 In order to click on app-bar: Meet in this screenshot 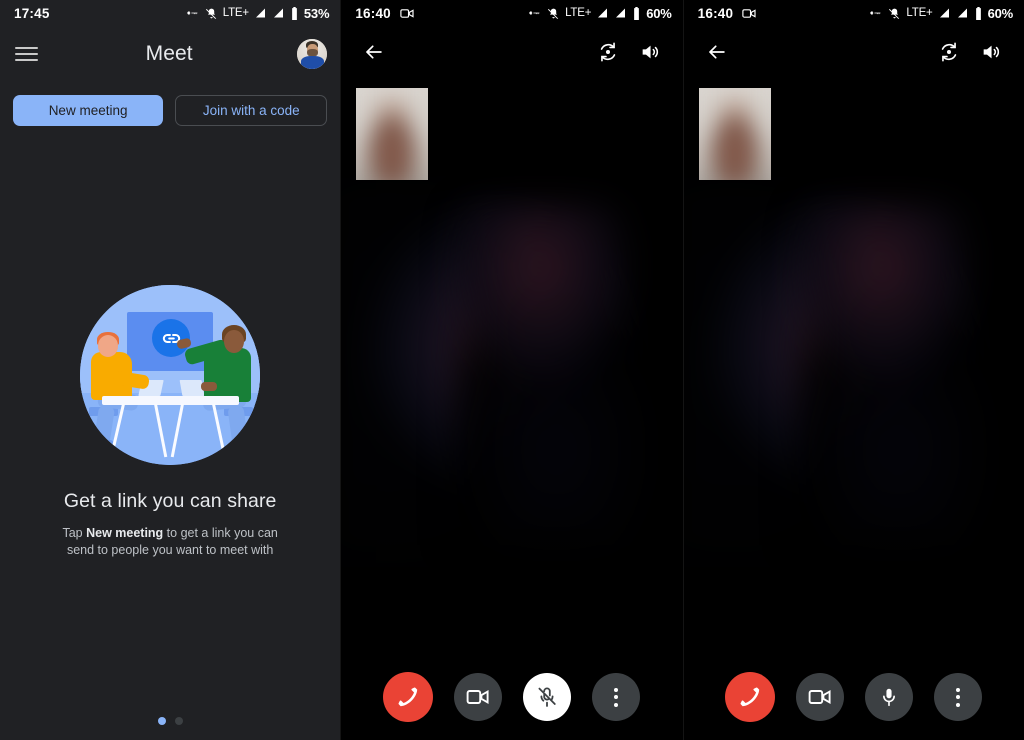, I will do `click(170, 54)`.